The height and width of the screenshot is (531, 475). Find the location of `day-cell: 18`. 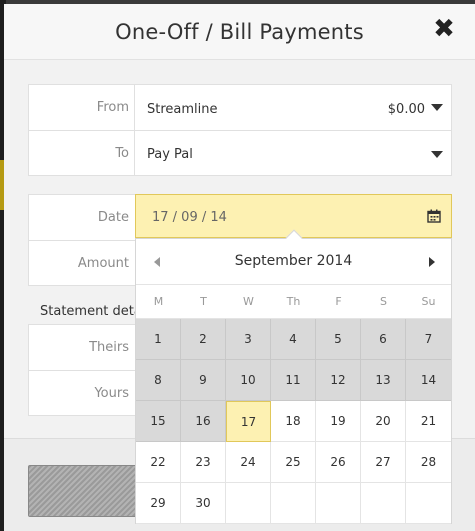

day-cell: 18 is located at coordinates (293, 421).